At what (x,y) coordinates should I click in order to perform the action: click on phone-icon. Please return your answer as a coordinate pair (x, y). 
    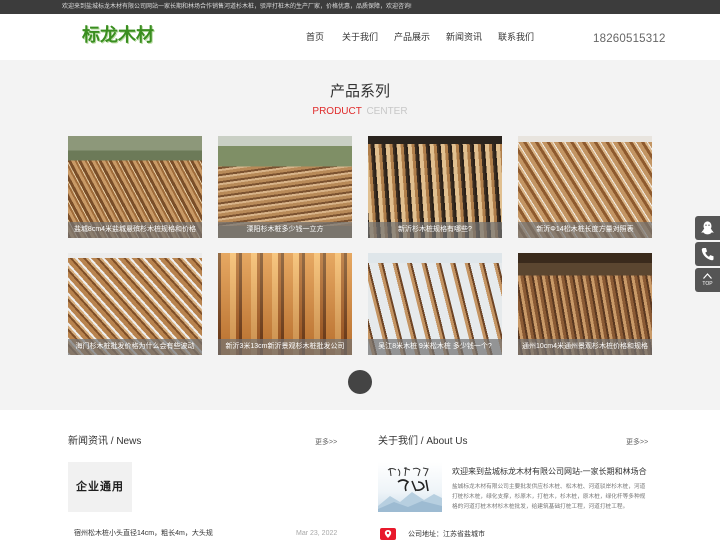
    Looking at the image, I should click on (707, 254).